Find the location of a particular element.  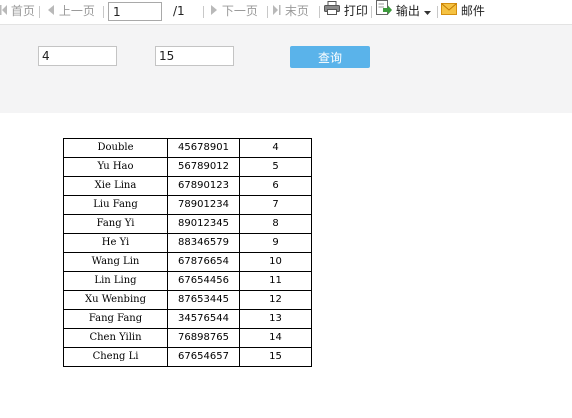

table-row: He Yi 88346579 9 is located at coordinates (187, 243).